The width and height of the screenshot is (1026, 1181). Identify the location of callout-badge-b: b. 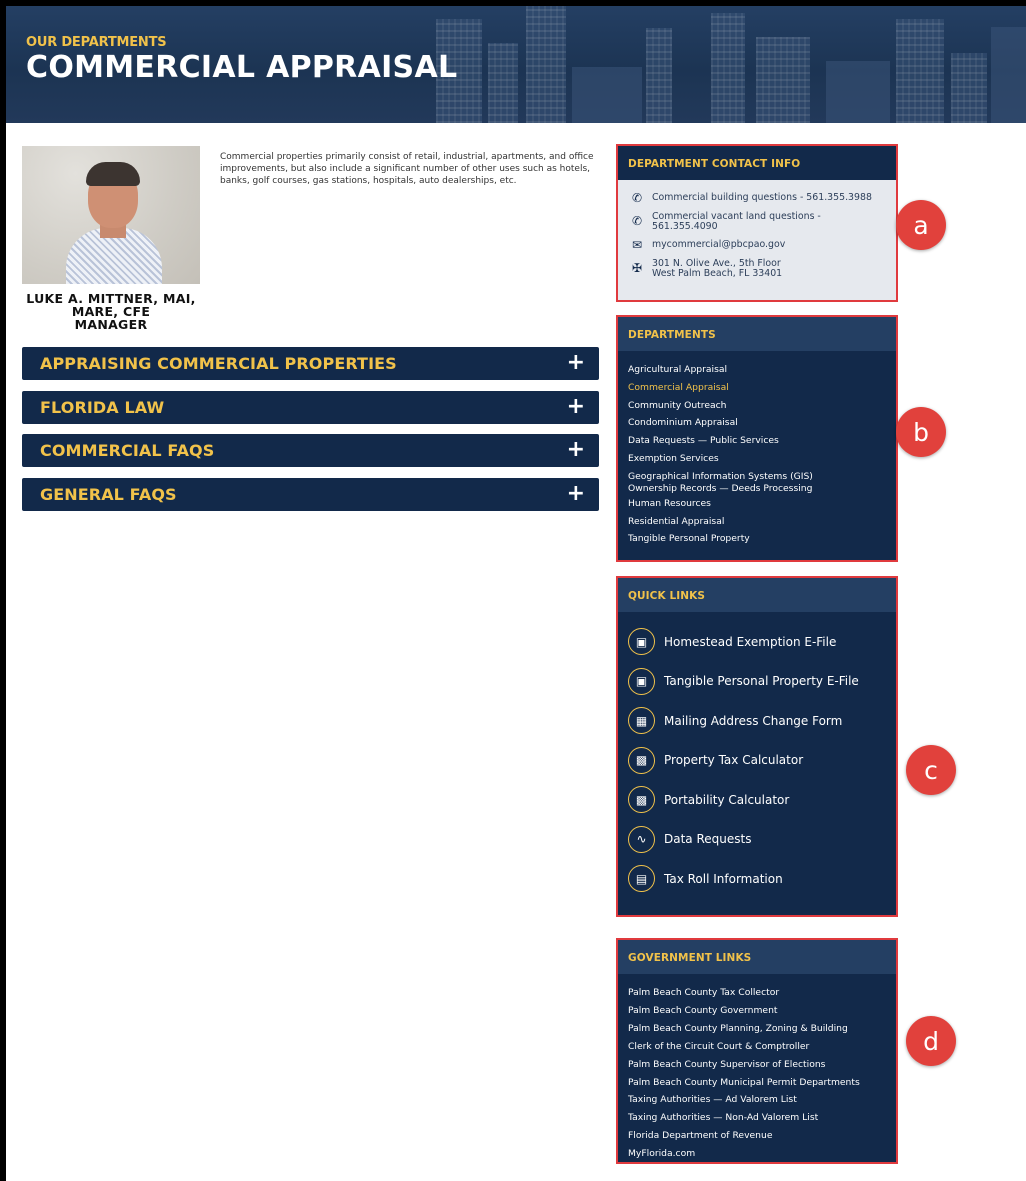
(921, 432).